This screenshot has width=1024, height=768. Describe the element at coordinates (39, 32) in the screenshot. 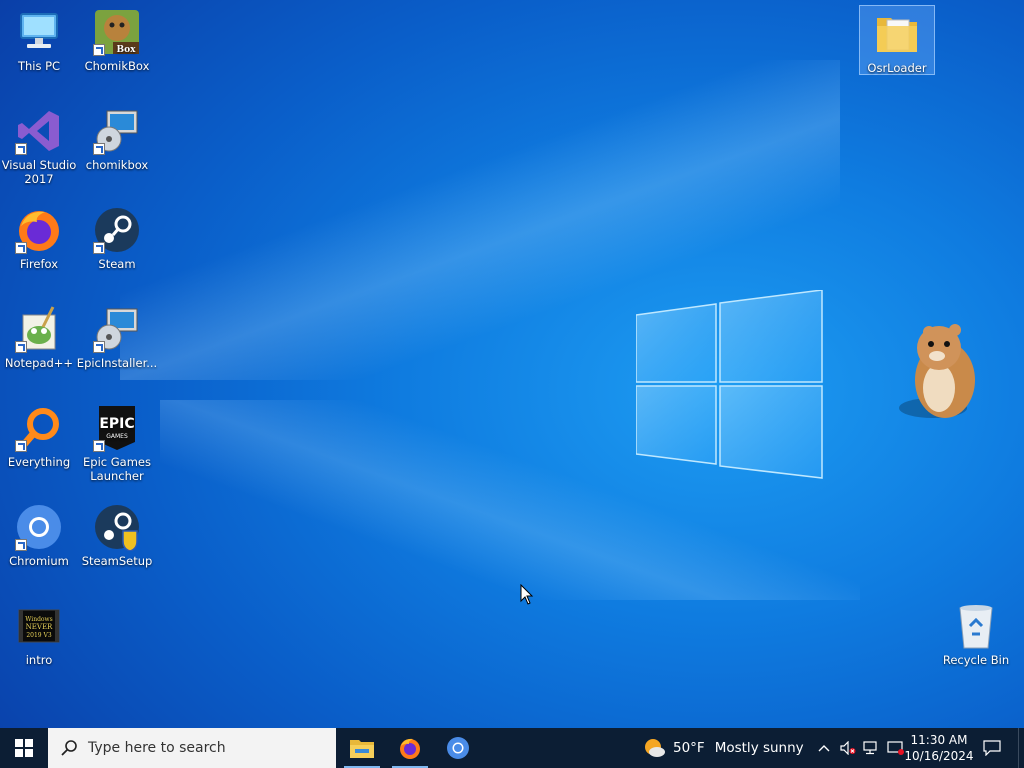

I see `computer-icon` at that location.